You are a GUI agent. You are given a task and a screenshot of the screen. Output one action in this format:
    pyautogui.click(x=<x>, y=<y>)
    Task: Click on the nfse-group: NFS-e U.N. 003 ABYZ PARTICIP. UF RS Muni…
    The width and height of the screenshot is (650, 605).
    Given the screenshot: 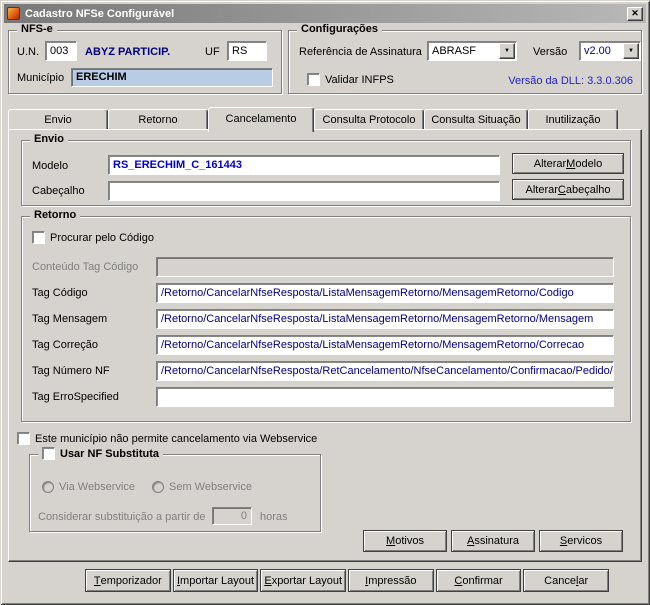 What is the action you would take?
    pyautogui.click(x=145, y=58)
    